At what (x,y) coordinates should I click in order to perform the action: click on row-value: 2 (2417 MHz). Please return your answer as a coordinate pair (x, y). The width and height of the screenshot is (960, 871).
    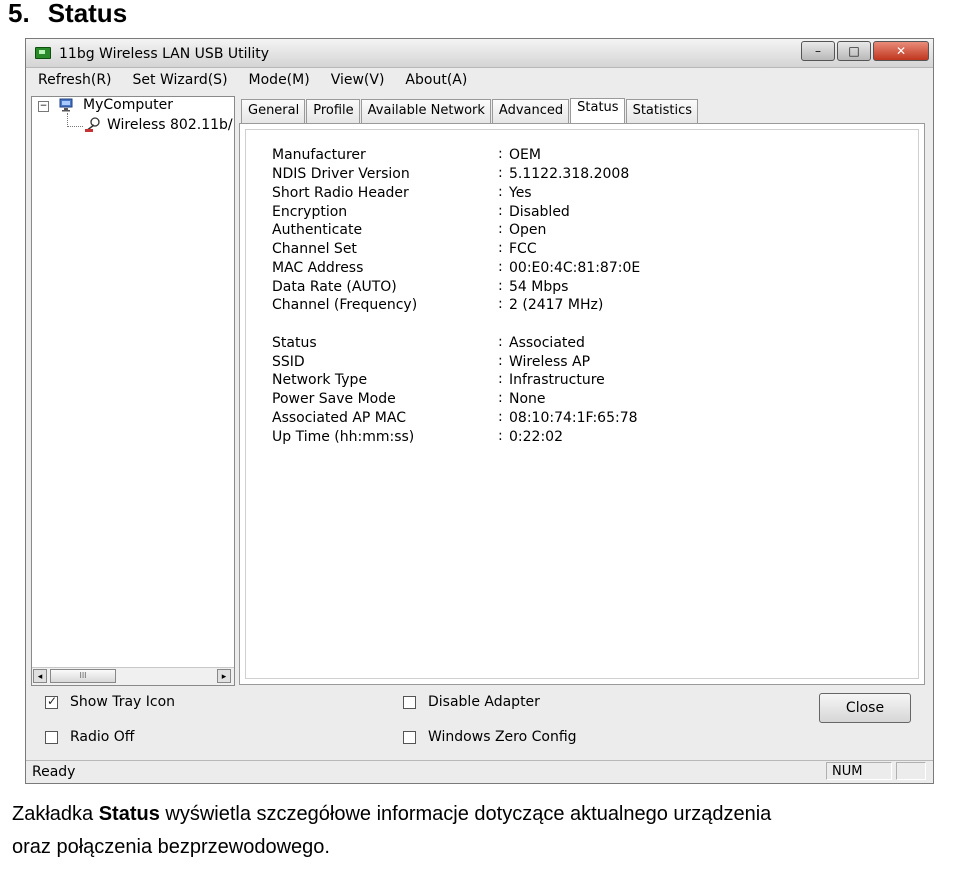
    Looking at the image, I should click on (556, 305).